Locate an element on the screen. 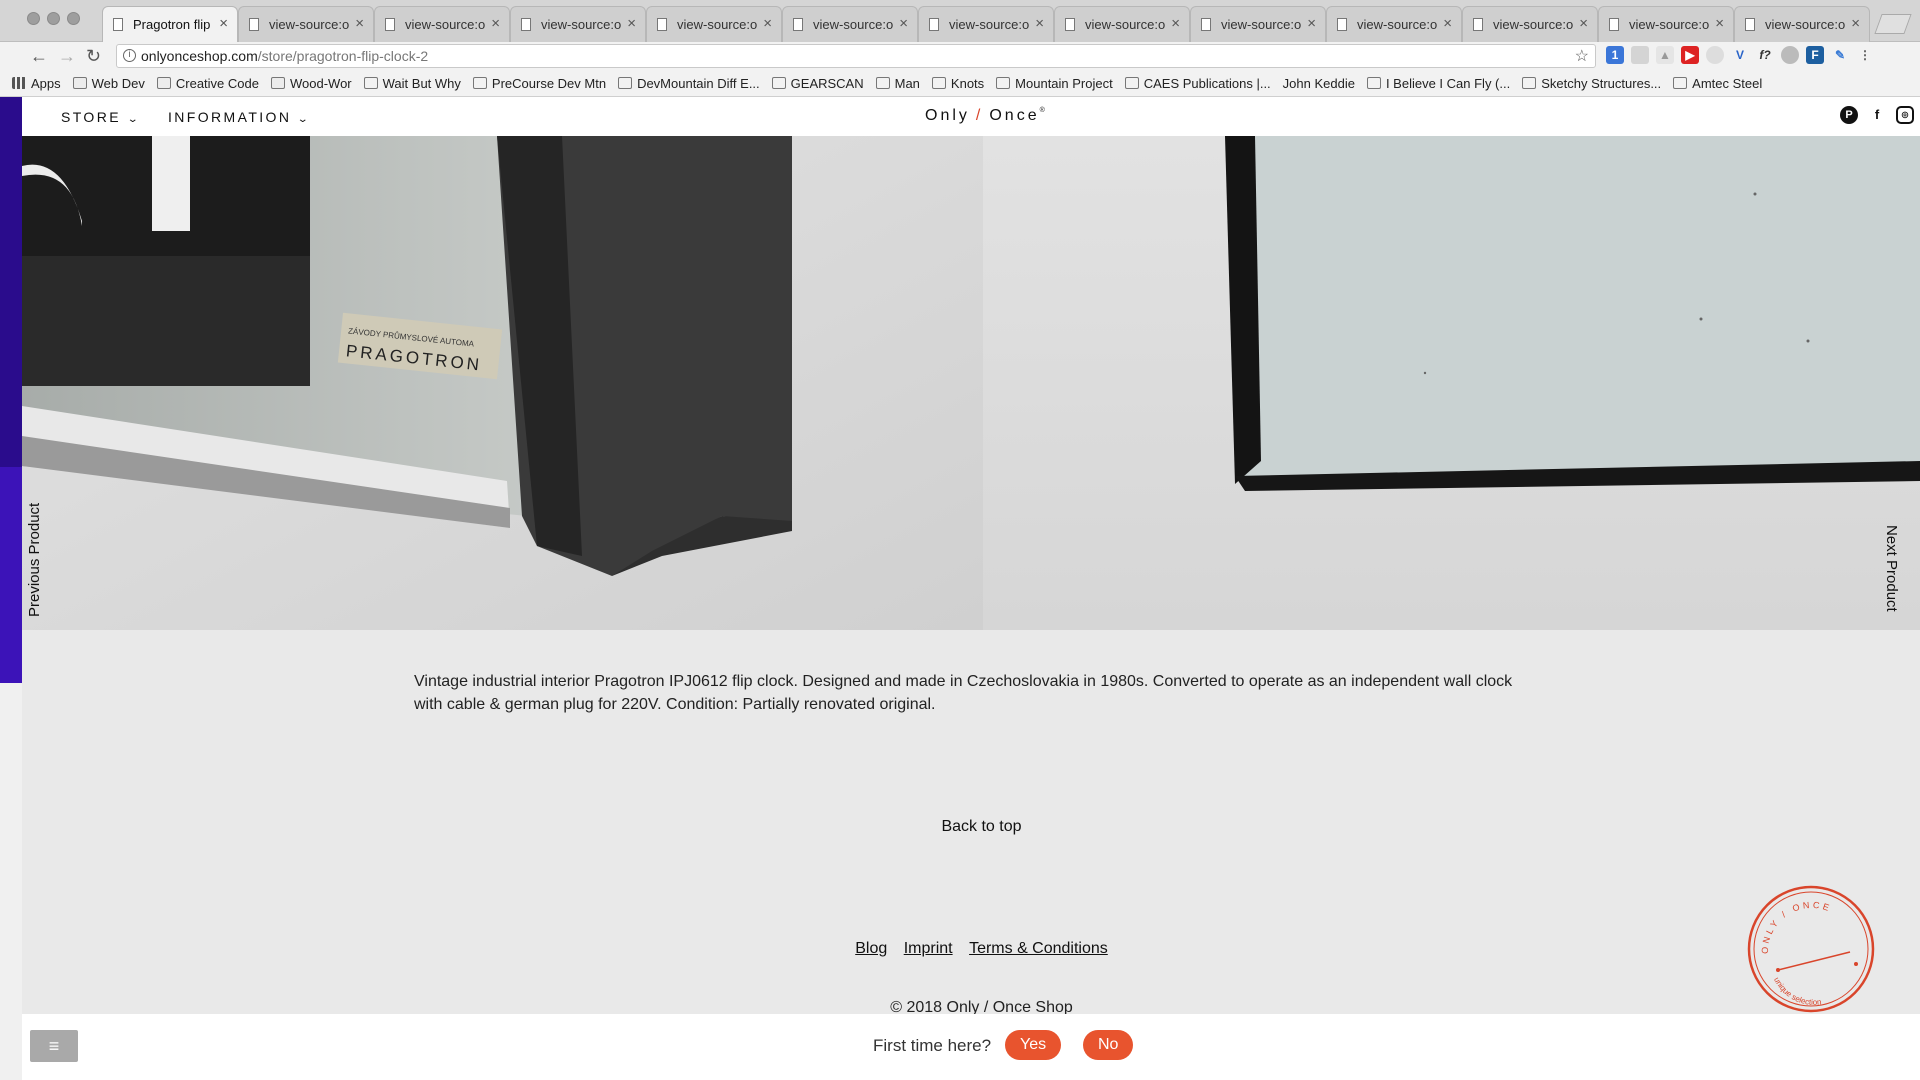  stamp-logo-icon: ONLY / ONCE unique selection is located at coordinates (1811, 949).